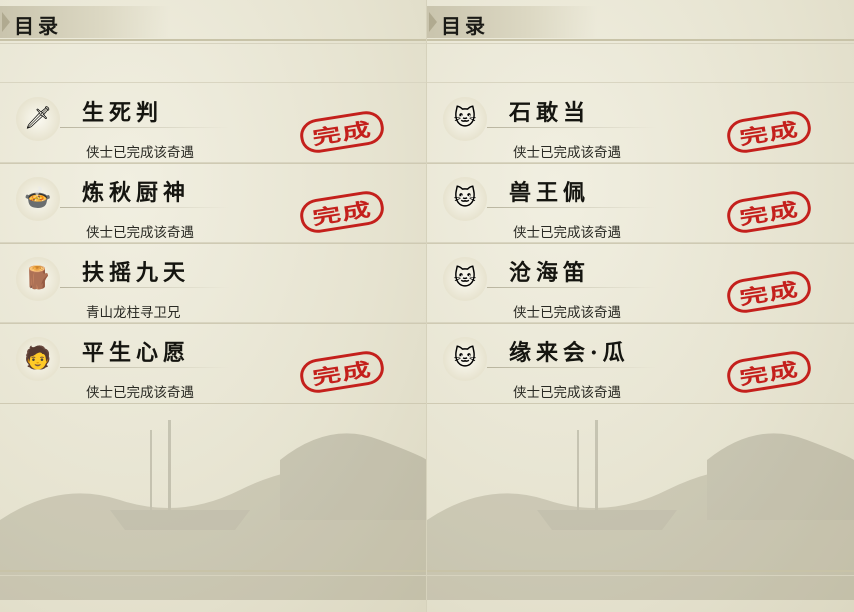 This screenshot has height=612, width=854. I want to click on adventure-entry: 🐱 沧海笛 侠士已完成该奇遇 完成, so click(640, 283).